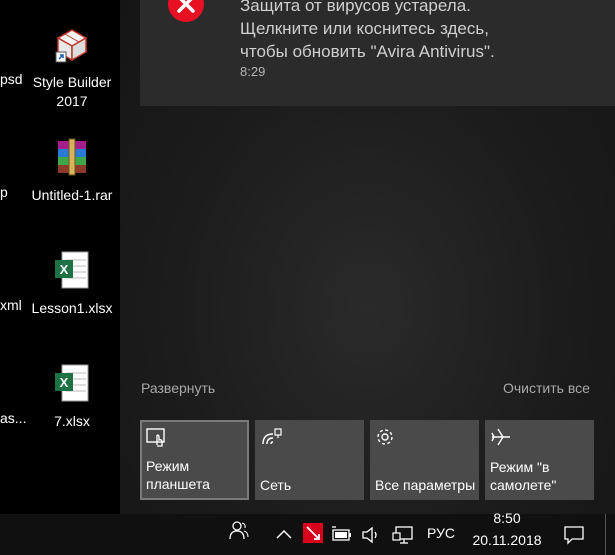 The image size is (615, 555). I want to click on notification-line: чтобы обновить "Avira Antivirus"., so click(367, 51).